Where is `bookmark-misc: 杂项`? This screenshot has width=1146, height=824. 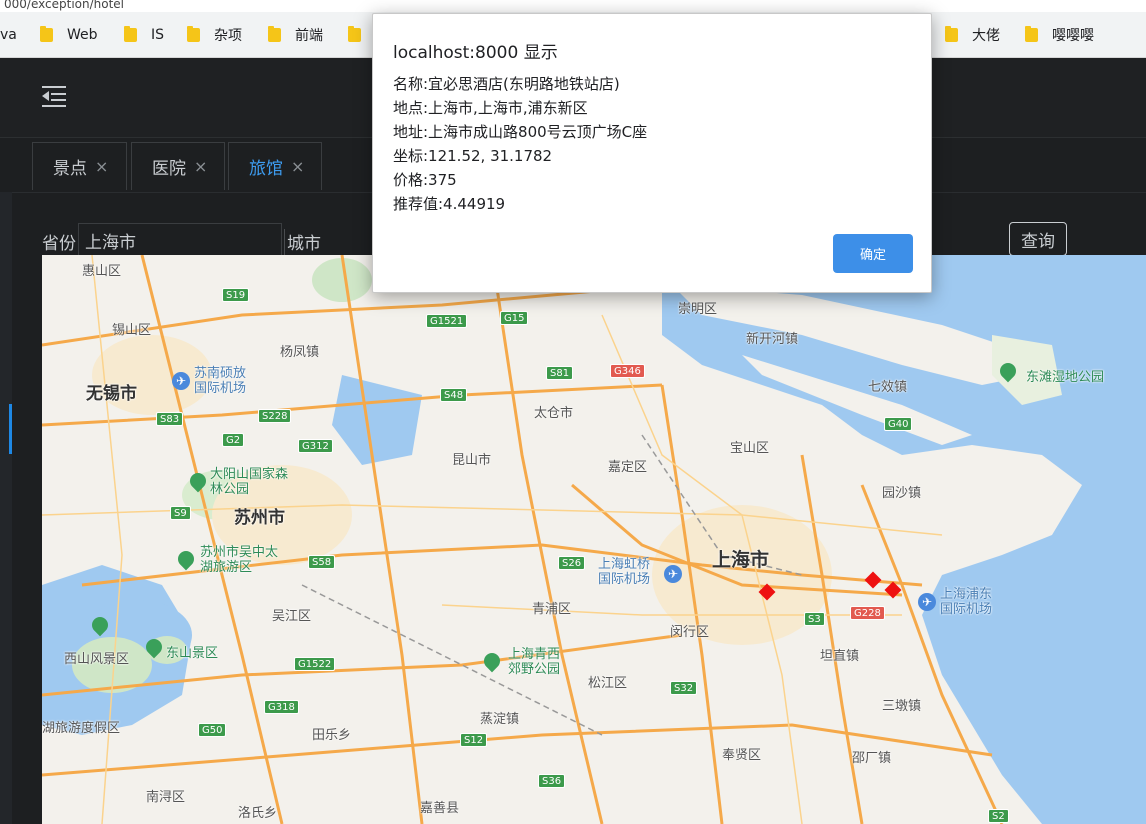
bookmark-misc: 杂项 is located at coordinates (214, 35).